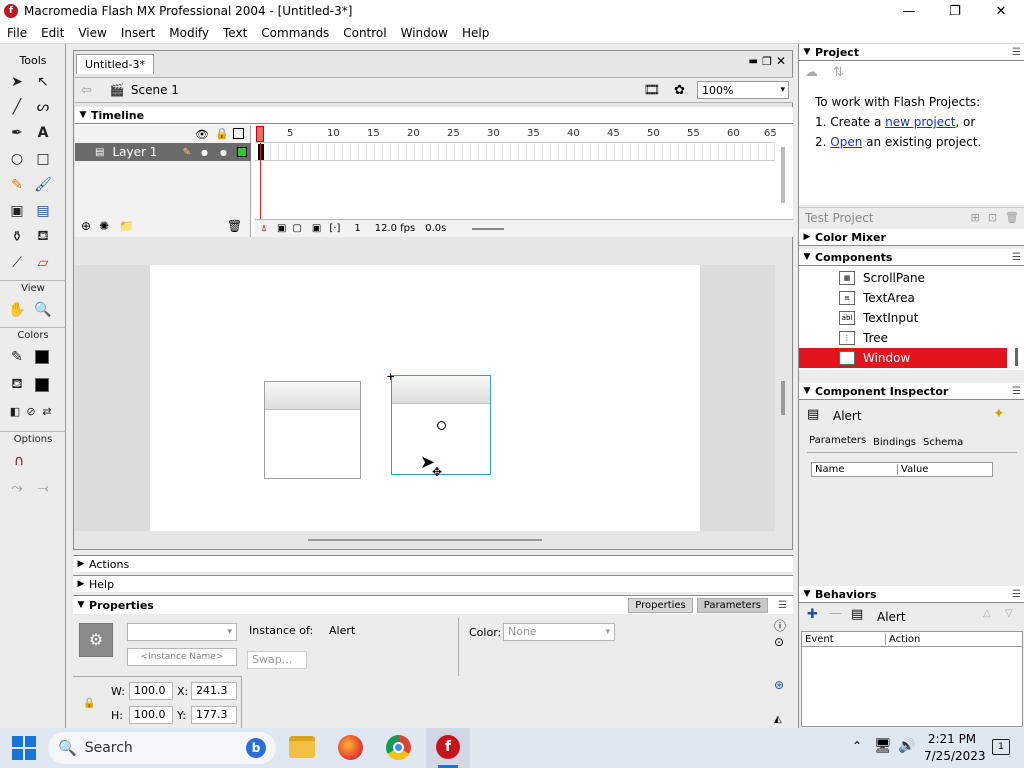 This screenshot has width=1024, height=768. I want to click on delete-layer-icon: 🗑, so click(234, 226).